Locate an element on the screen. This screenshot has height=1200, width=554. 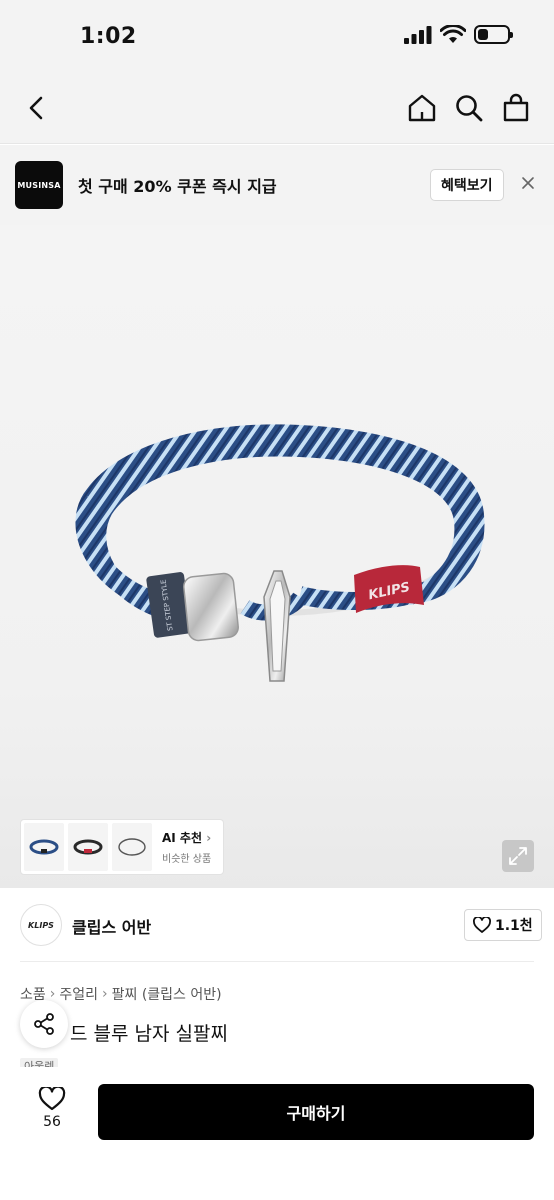
home-icon is located at coordinates (422, 108).